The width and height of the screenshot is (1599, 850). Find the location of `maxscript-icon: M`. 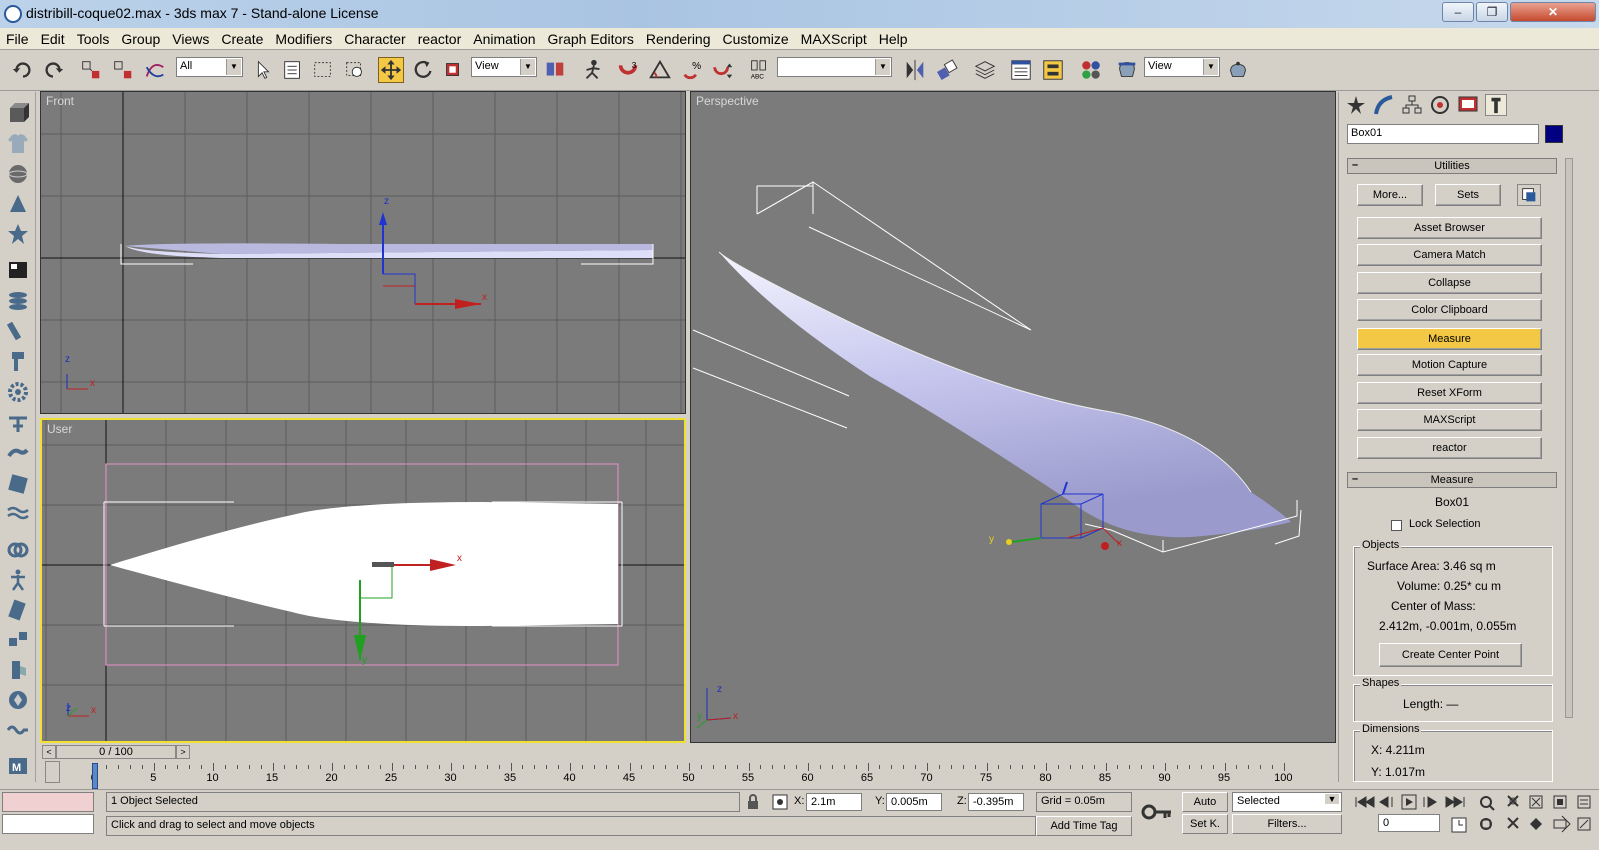

maxscript-icon: M is located at coordinates (18, 766).